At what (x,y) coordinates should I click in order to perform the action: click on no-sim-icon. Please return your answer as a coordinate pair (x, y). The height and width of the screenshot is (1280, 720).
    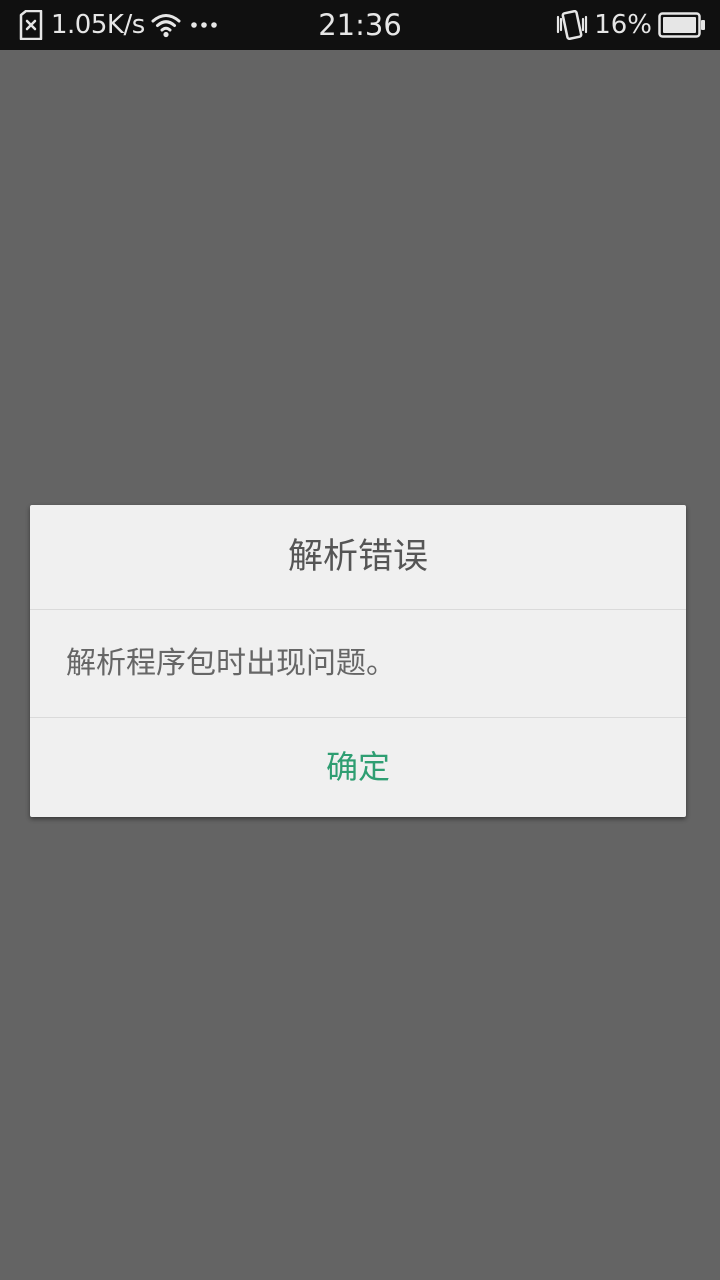
    Looking at the image, I should click on (31, 25).